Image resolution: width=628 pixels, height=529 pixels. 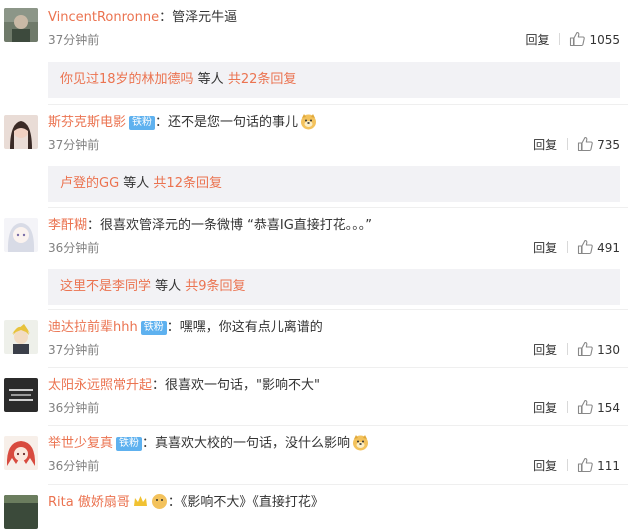 I want to click on username-link: Rita, so click(x=61, y=502).